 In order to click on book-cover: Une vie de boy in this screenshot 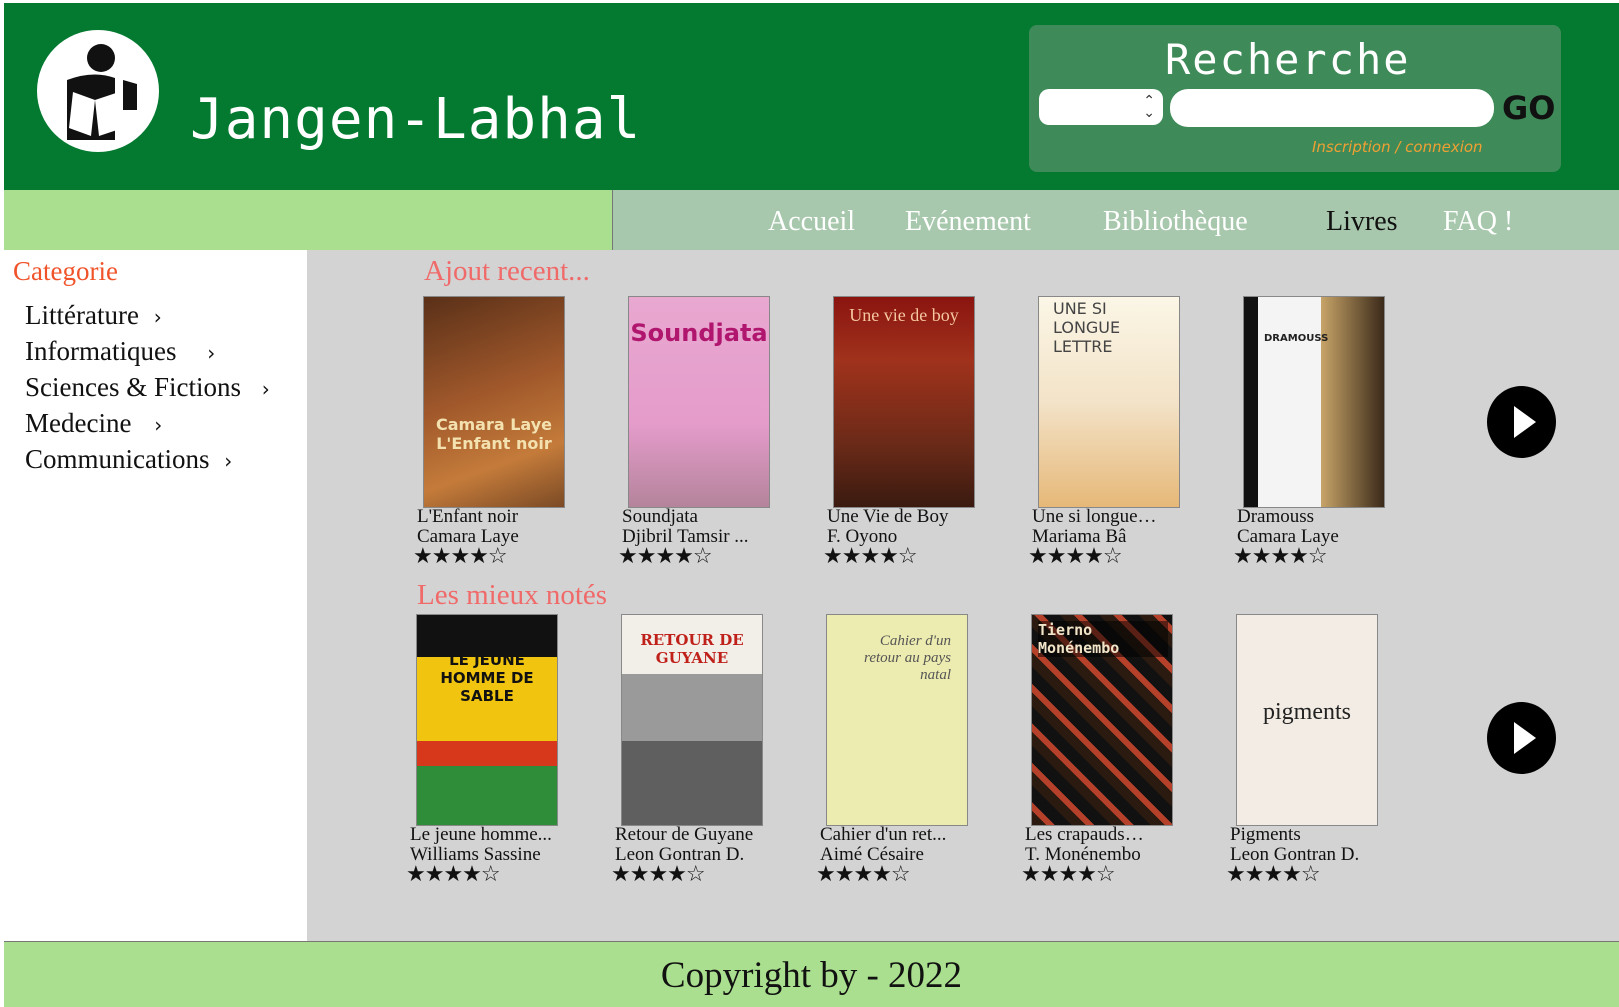, I will do `click(904, 402)`.